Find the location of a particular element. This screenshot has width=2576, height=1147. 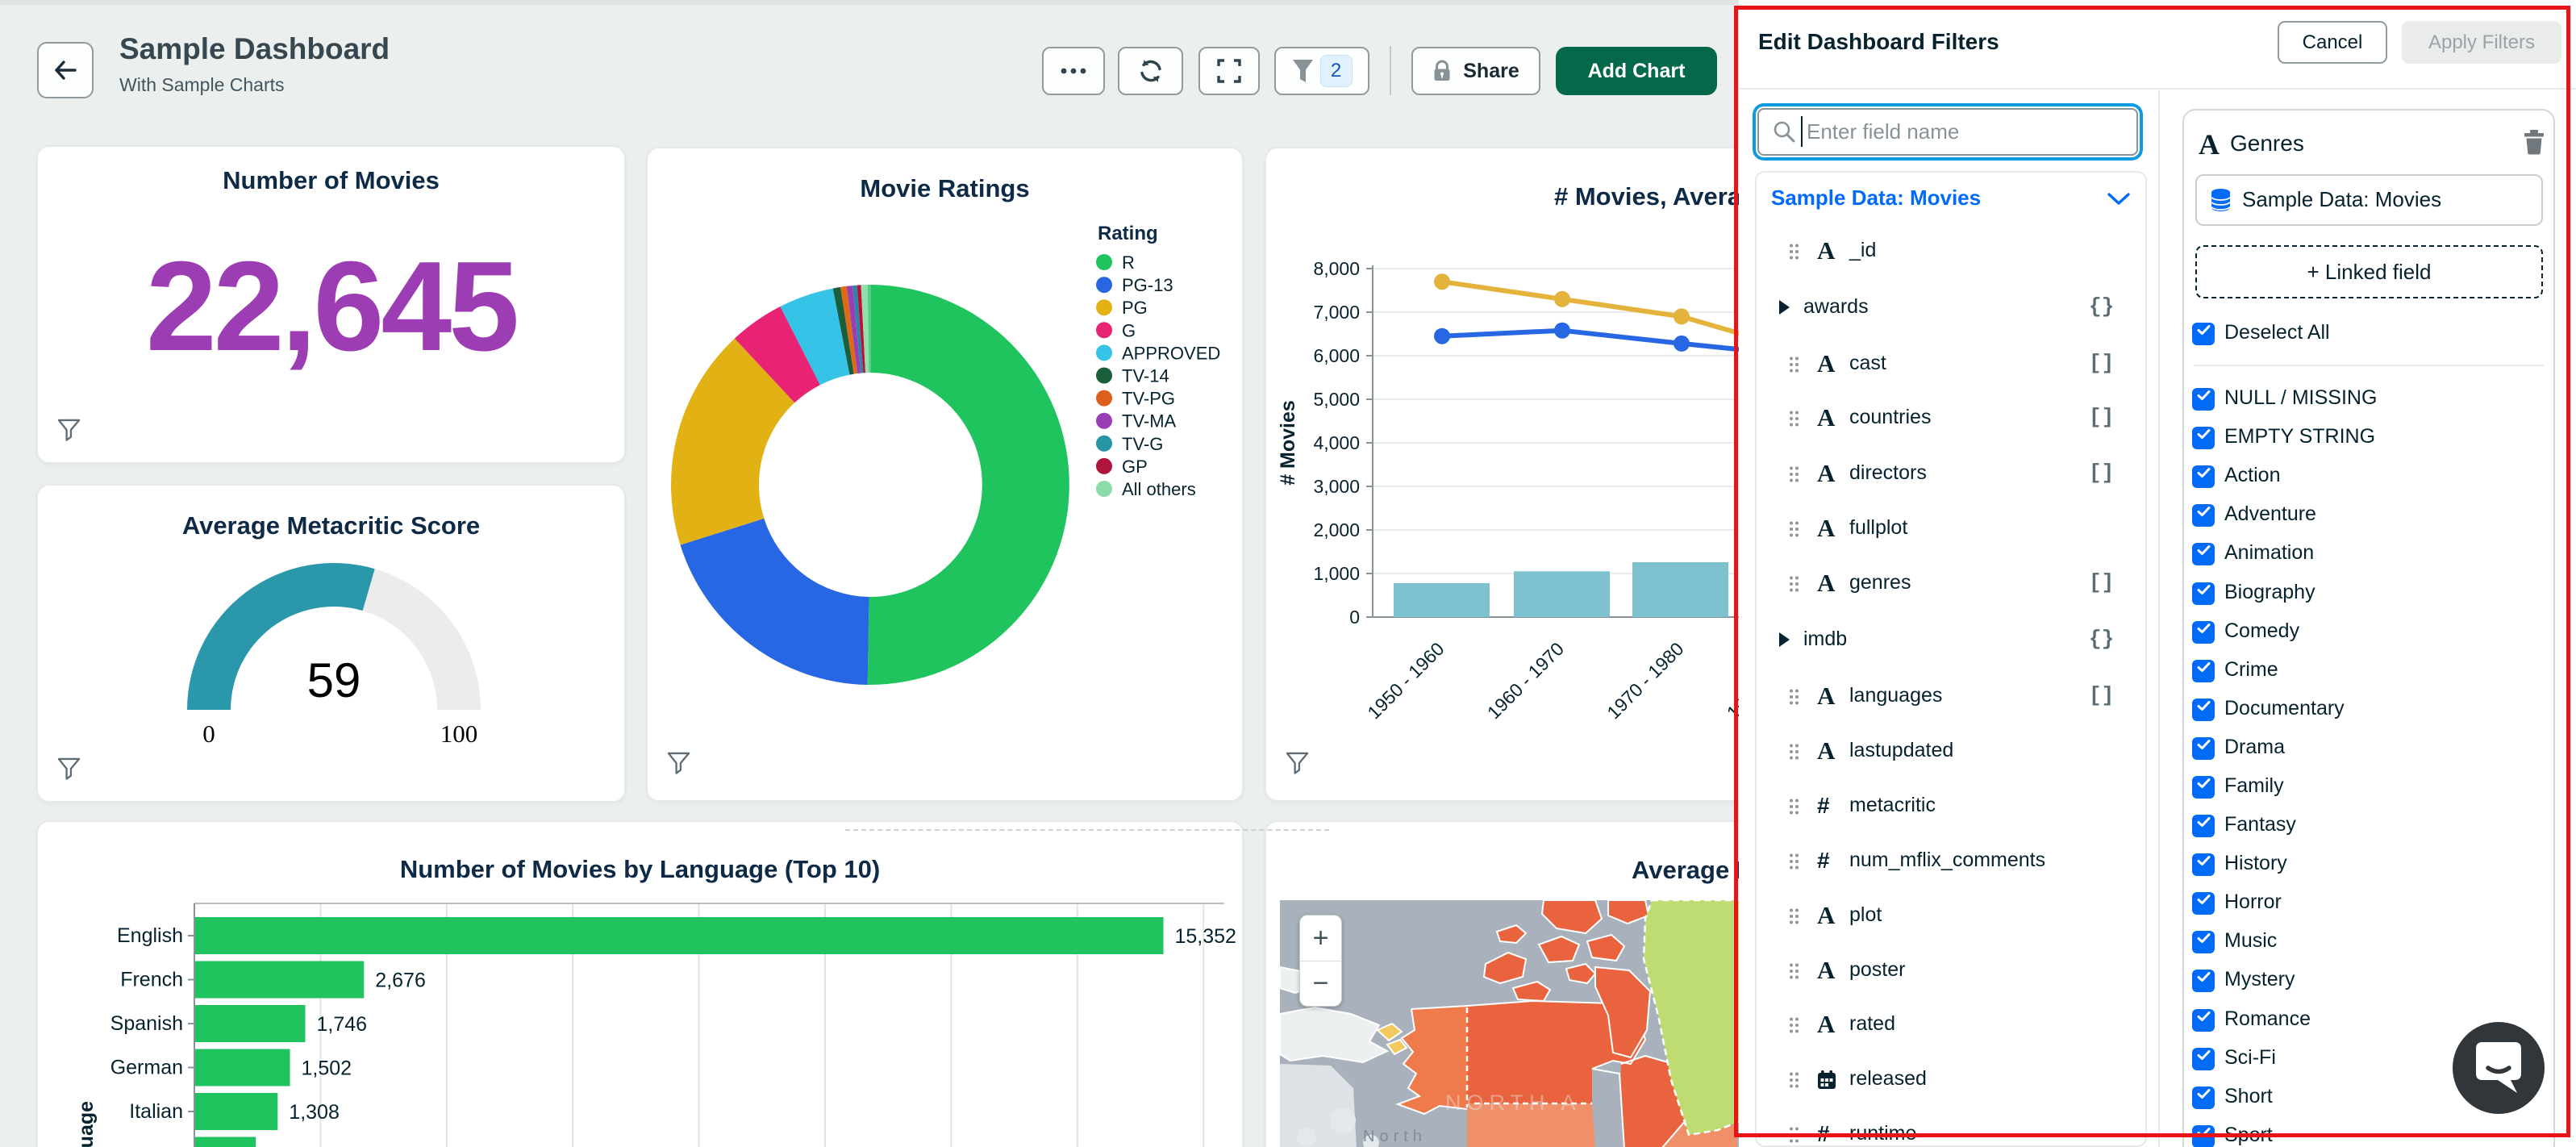

svg-text: 59 is located at coordinates (334, 680).